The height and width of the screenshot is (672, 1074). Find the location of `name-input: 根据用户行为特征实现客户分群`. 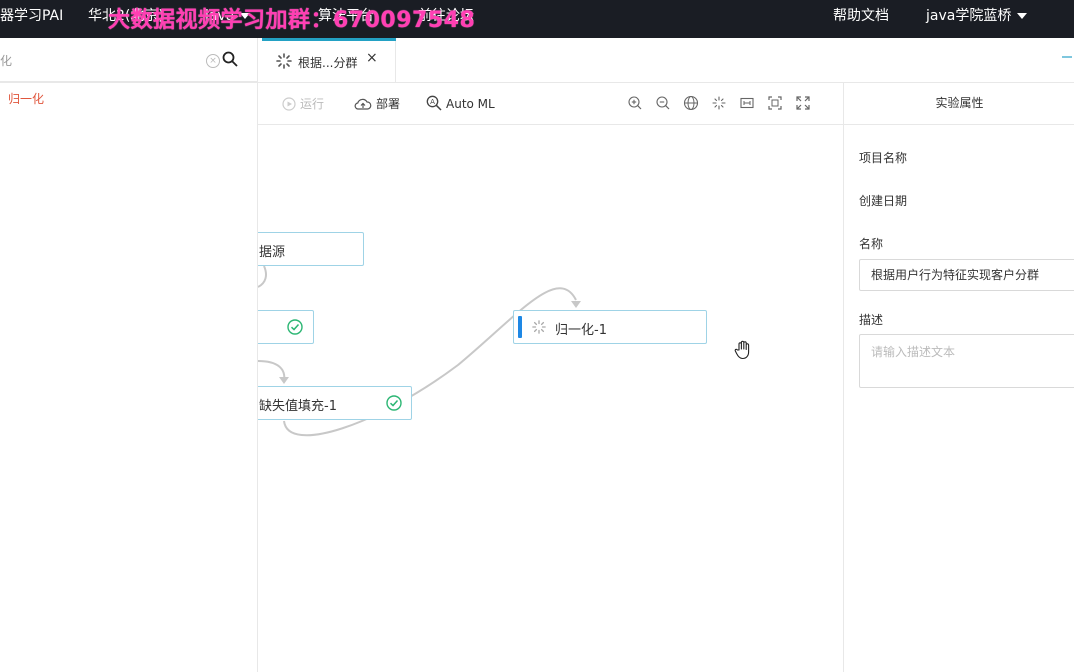

name-input: 根据用户行为特征实现客户分群 is located at coordinates (966, 275).